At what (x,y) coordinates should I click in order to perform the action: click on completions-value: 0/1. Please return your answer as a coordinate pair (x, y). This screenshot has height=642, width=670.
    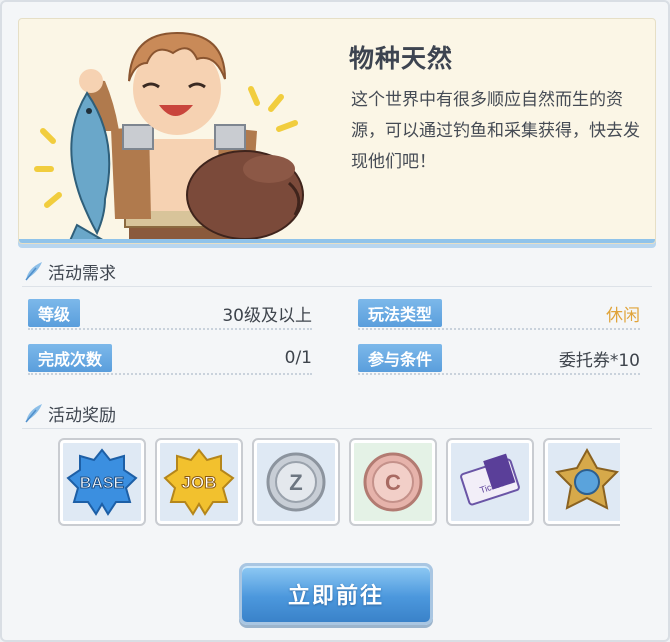
    Looking at the image, I should click on (298, 358).